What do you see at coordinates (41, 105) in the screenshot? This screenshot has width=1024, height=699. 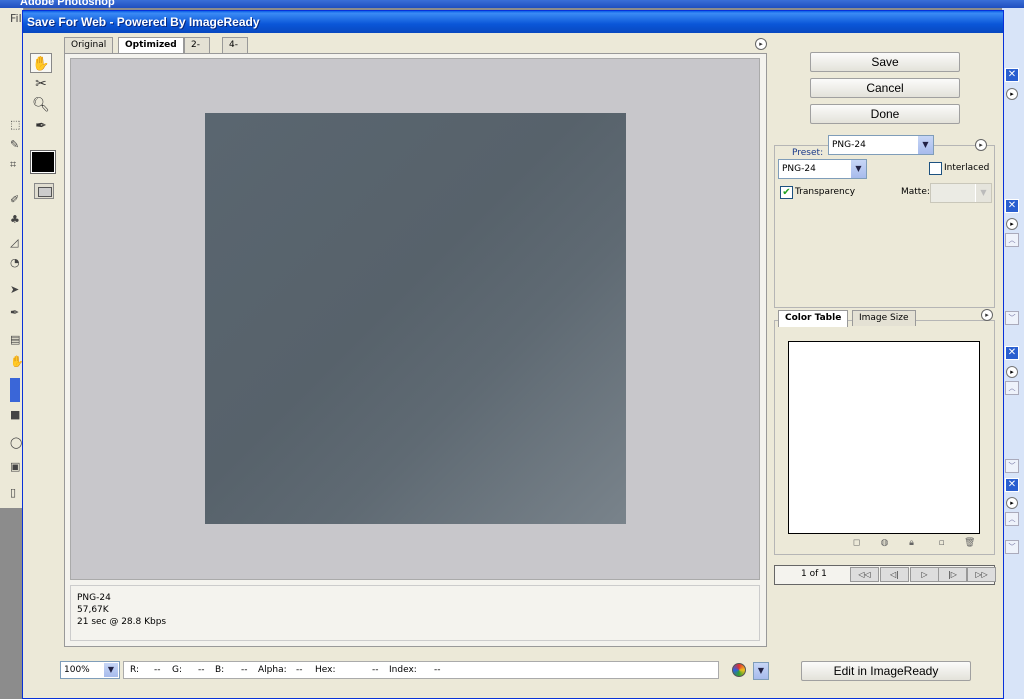 I see `zoom-tool-icon: 🔍︎` at bounding box center [41, 105].